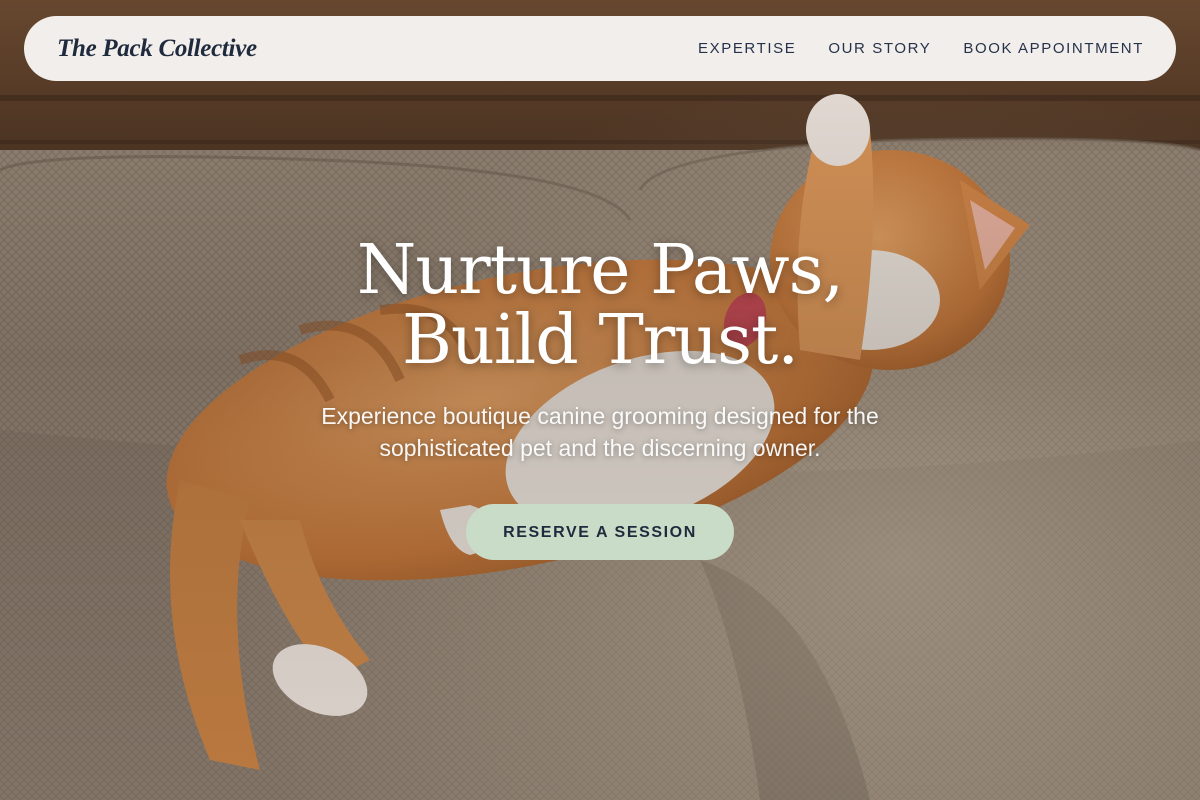  What do you see at coordinates (600, 532) in the screenshot?
I see `reserve-session-button: RESERVE A SESSION` at bounding box center [600, 532].